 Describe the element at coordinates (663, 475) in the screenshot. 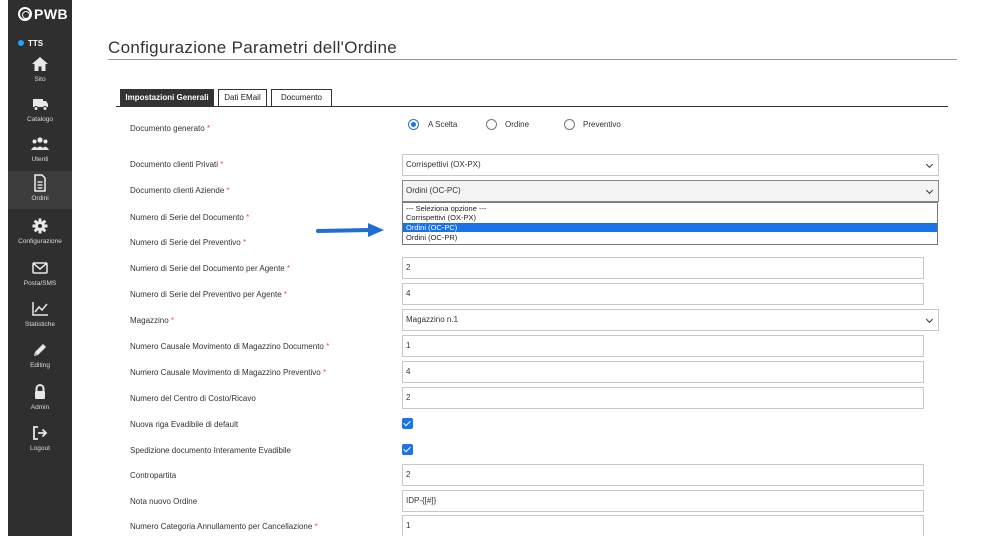

I see `contropartita-input: 2` at that location.